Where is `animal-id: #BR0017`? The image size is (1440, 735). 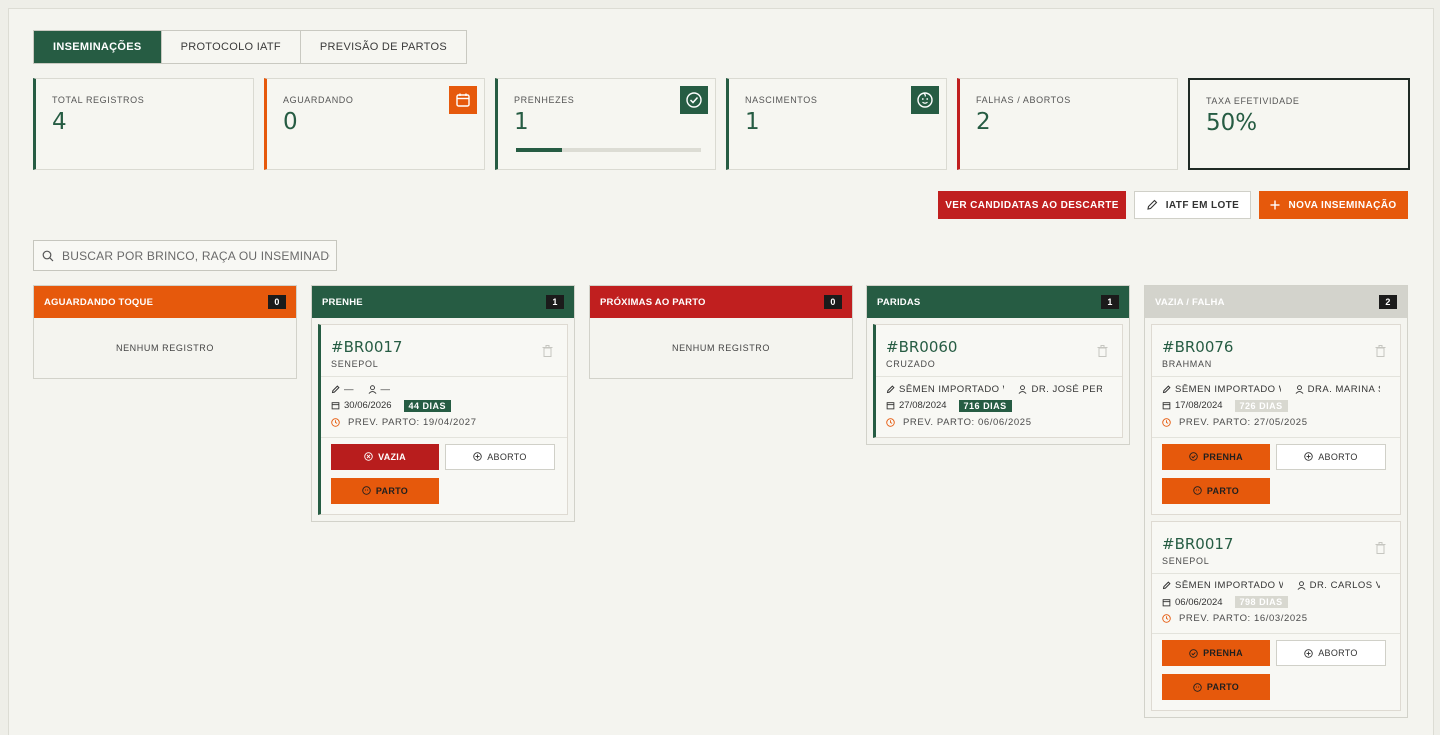
animal-id: #BR0017 is located at coordinates (1198, 543).